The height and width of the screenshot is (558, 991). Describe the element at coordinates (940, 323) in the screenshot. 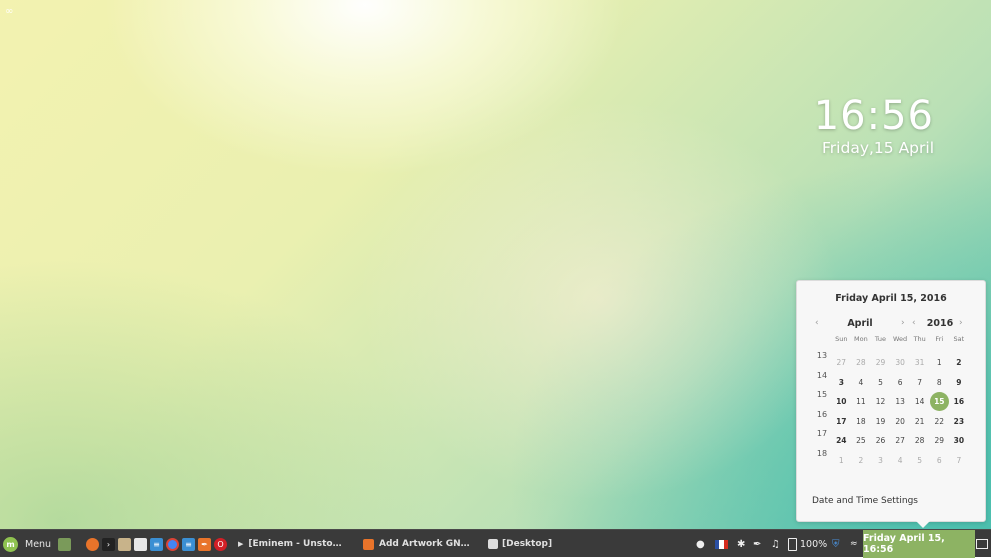

I see `calendar-year: 2016` at that location.